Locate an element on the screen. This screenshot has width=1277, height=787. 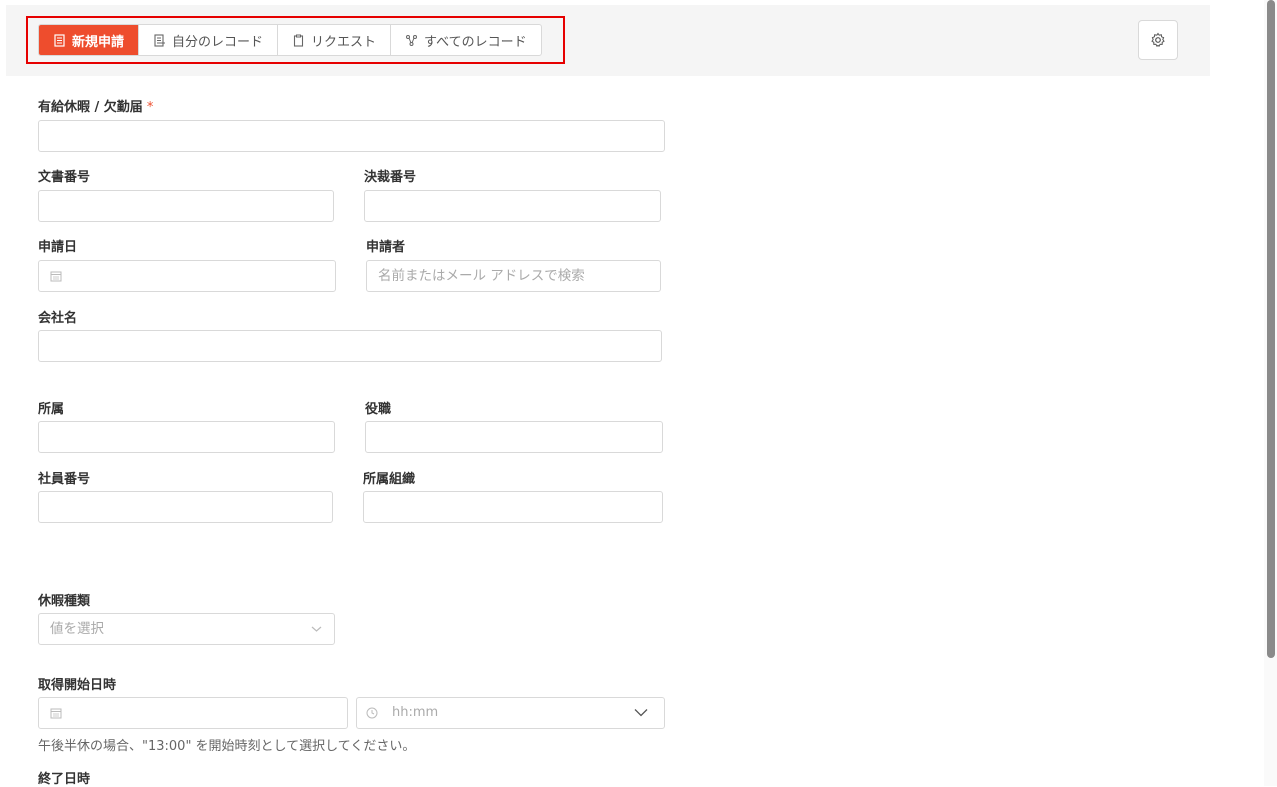
leave-type-placeholder: 値を選択 is located at coordinates (77, 629).